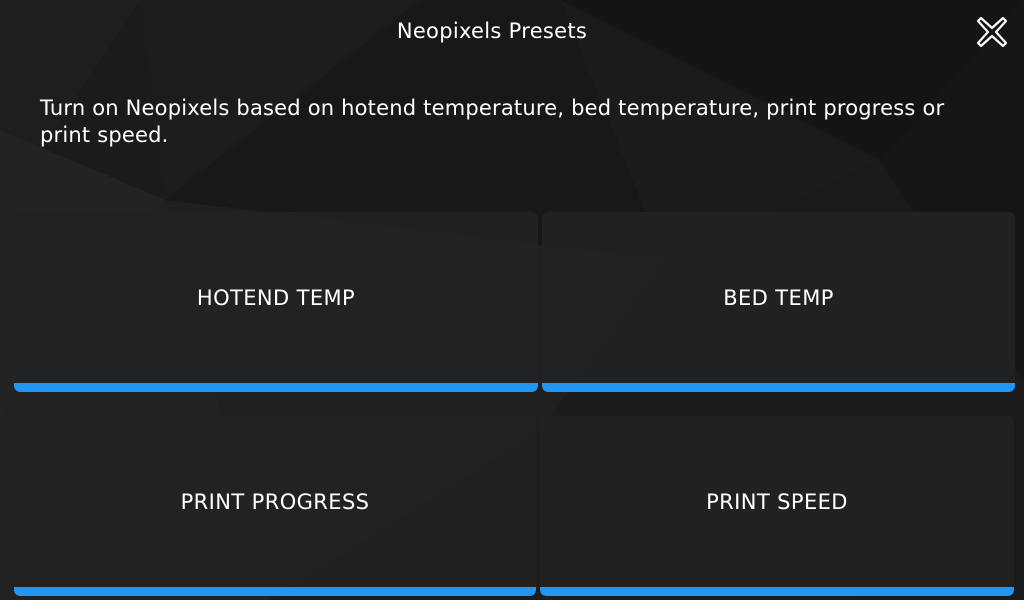 The image size is (1024, 600). Describe the element at coordinates (778, 297) in the screenshot. I see `bed-temp-label: BED TEMP` at that location.